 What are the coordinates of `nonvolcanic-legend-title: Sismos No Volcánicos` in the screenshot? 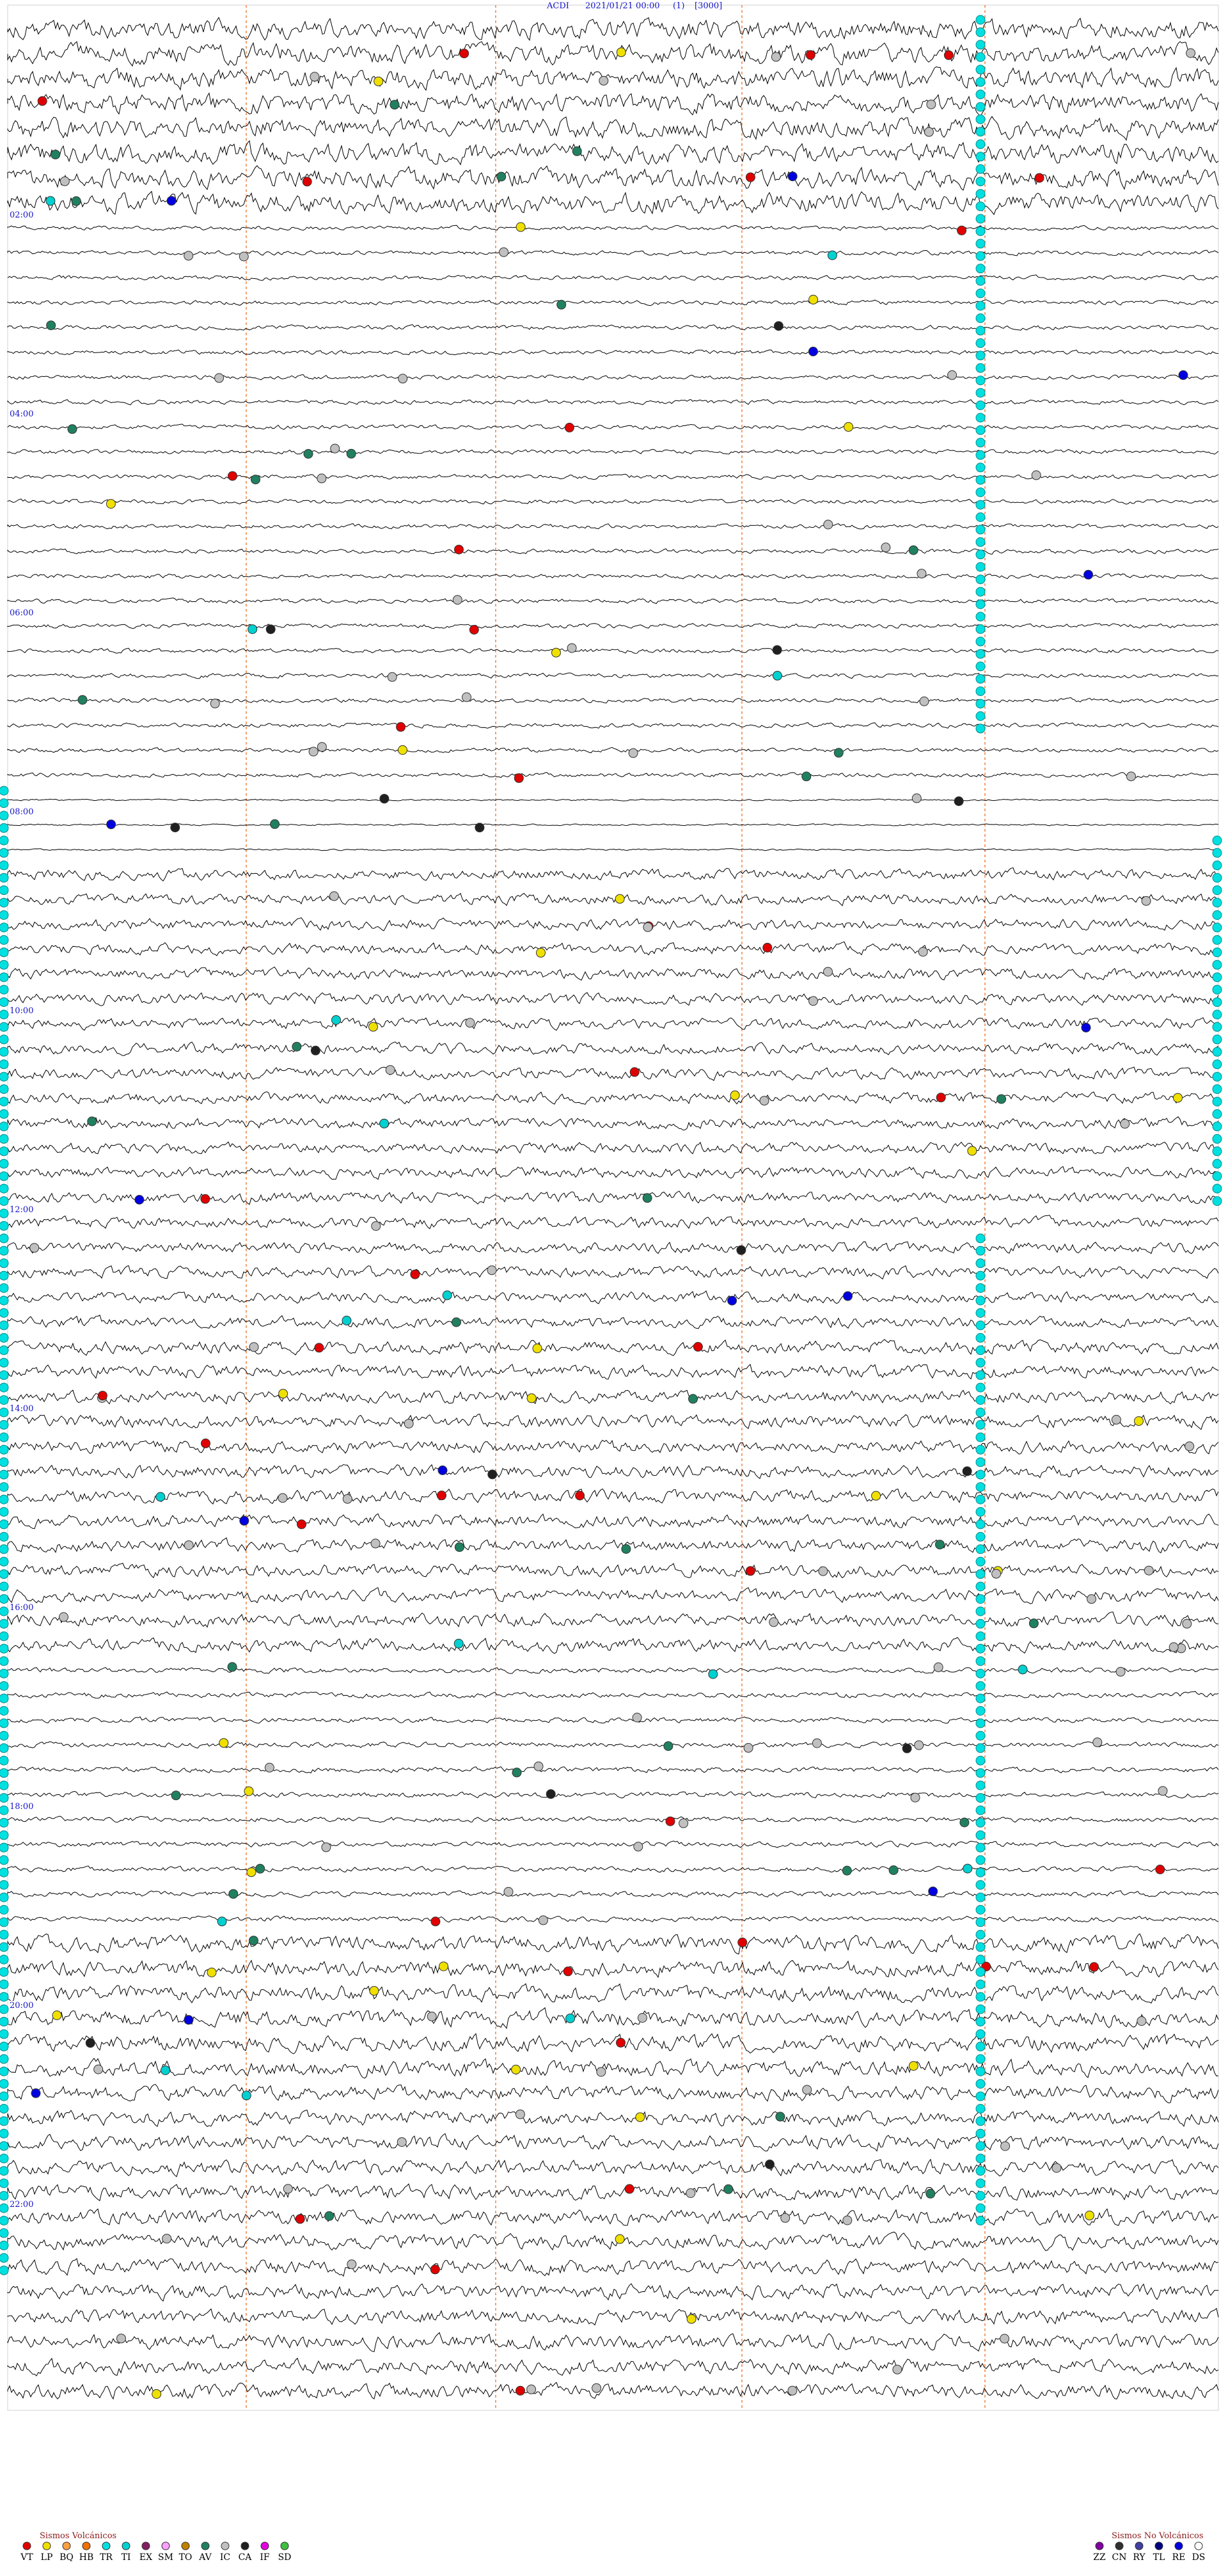 It's located at (1158, 2536).